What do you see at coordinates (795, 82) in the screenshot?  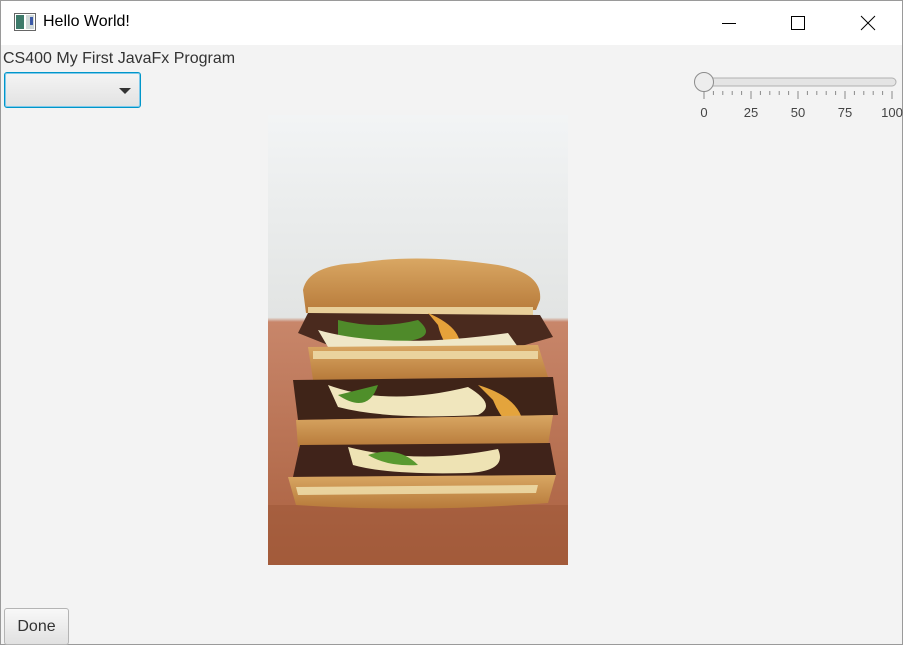 I see `slider-track` at bounding box center [795, 82].